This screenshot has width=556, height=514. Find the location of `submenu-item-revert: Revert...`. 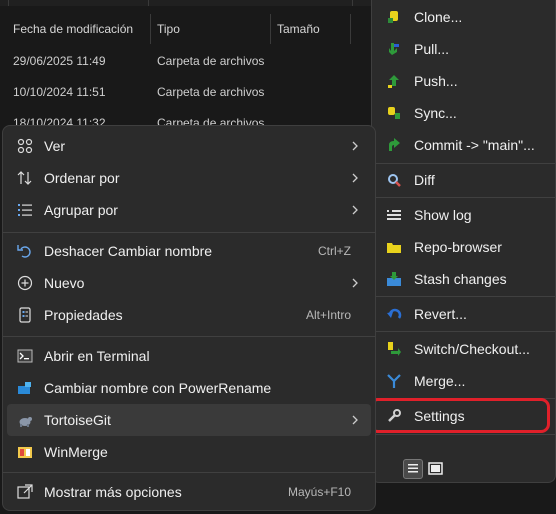

submenu-item-revert: Revert... is located at coordinates (464, 314).